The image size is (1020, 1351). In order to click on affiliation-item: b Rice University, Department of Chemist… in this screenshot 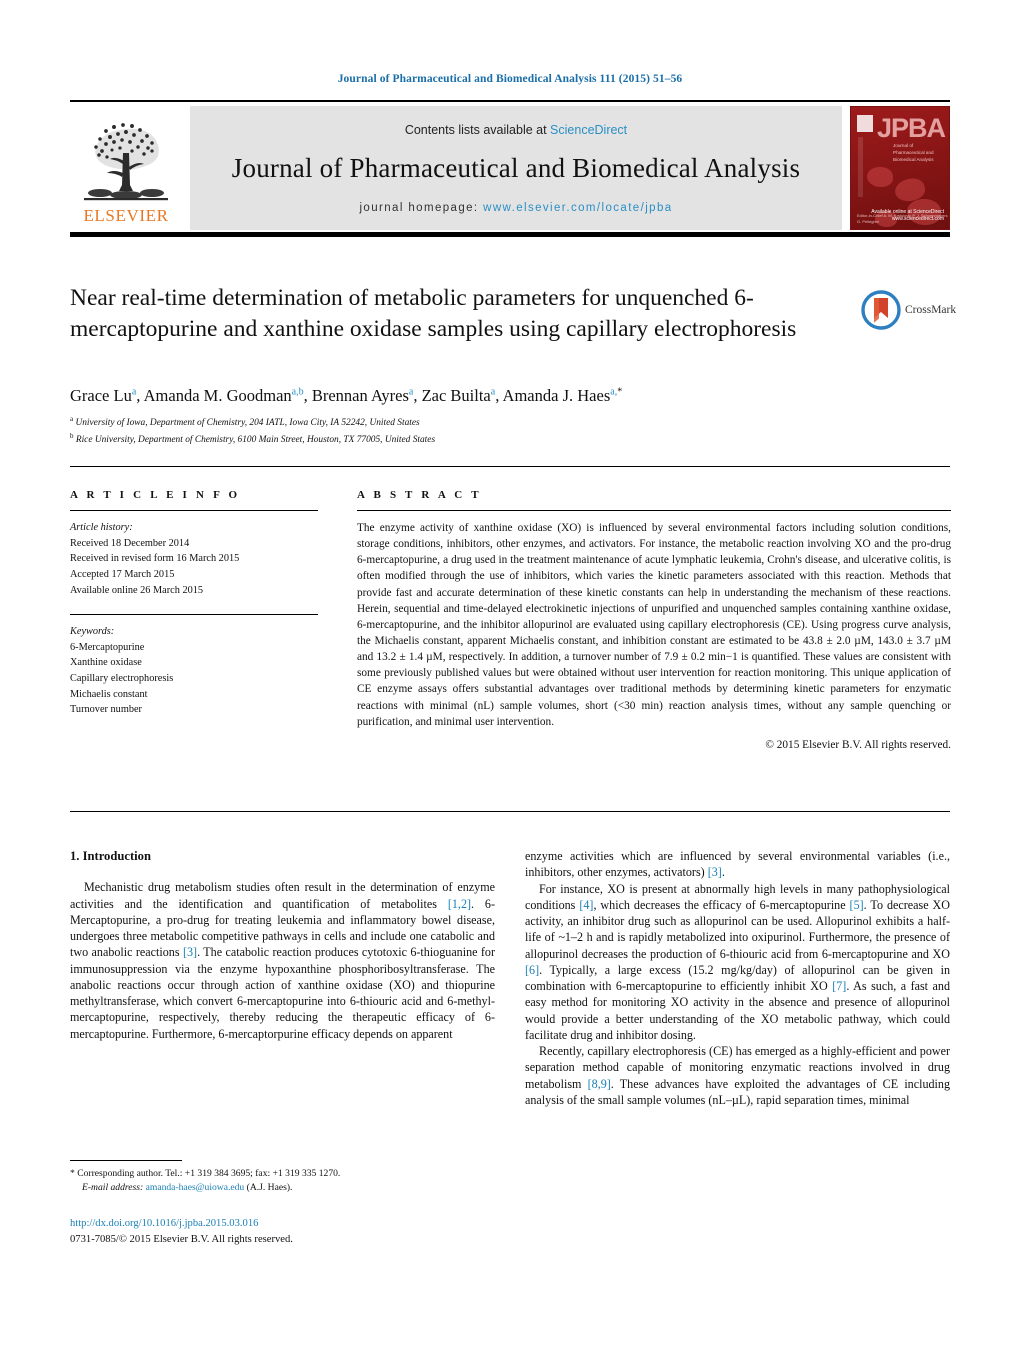, I will do `click(510, 439)`.